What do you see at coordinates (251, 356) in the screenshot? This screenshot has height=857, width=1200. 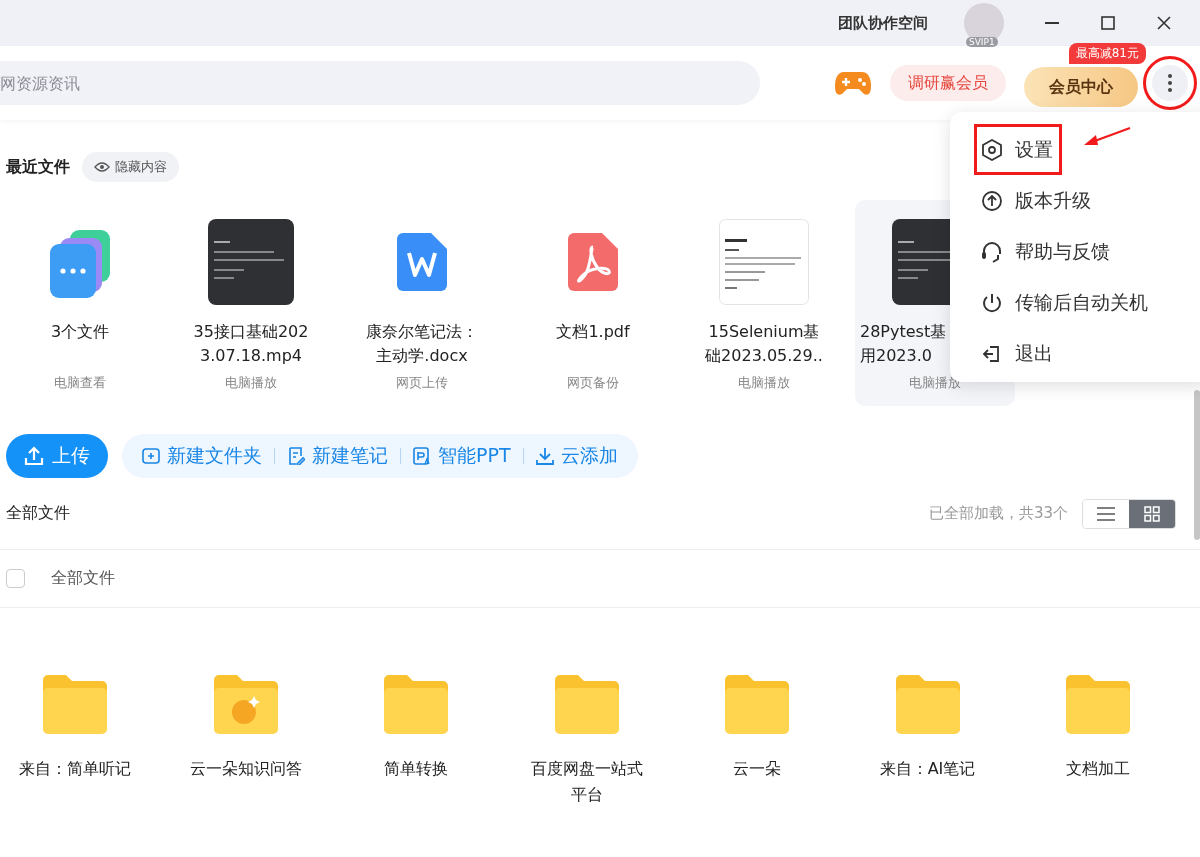 I see `file-name-line: 3.07.18.mp4` at bounding box center [251, 356].